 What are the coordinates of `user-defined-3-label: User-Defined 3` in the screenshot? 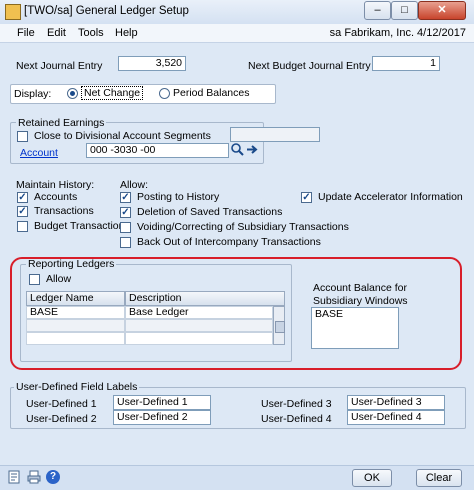 It's located at (296, 404).